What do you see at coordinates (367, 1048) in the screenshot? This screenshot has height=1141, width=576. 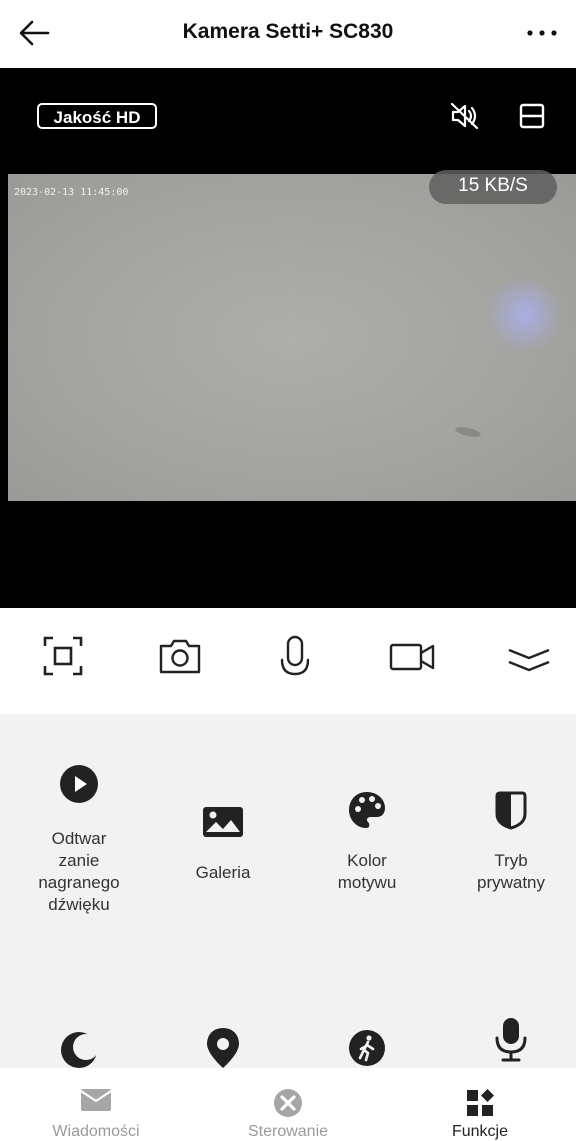 I see `motion-walk-icon` at bounding box center [367, 1048].